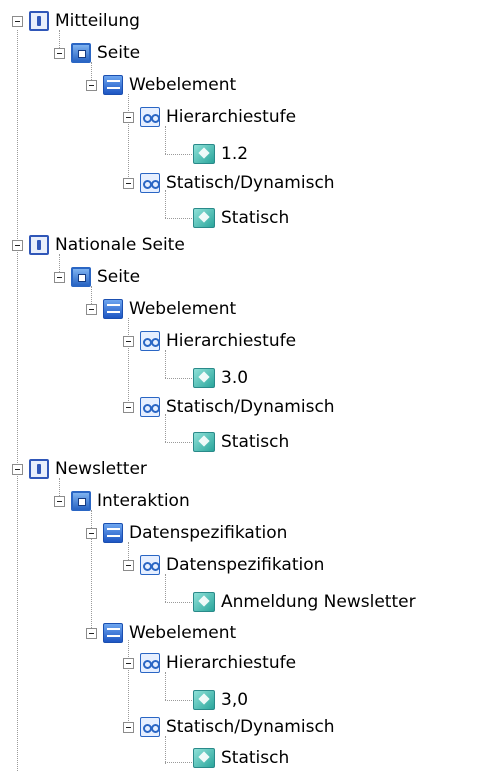 The height and width of the screenshot is (771, 487). What do you see at coordinates (235, 700) in the screenshot?
I see `tree-leaf-label: 3,0` at bounding box center [235, 700].